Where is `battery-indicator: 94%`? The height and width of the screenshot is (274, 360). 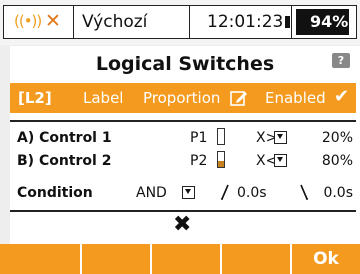
battery-indicator: 94% is located at coordinates (321, 22).